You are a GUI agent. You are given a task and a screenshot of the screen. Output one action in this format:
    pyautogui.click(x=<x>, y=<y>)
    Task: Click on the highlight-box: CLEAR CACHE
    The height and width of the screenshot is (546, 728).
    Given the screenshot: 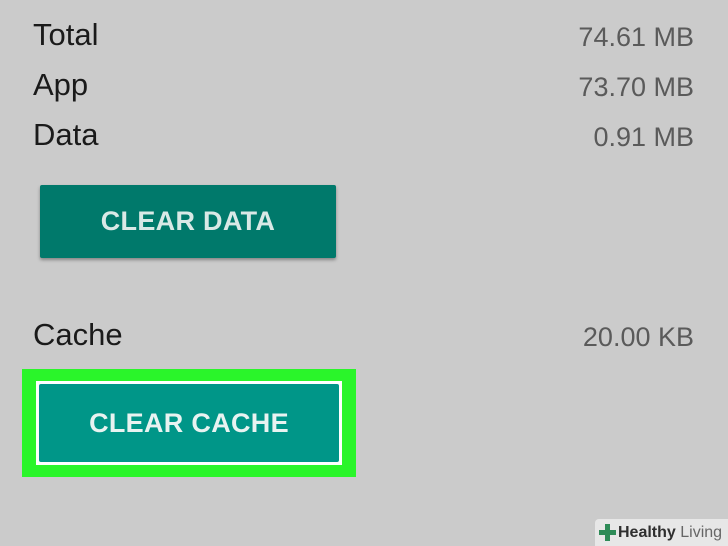 What is the action you would take?
    pyautogui.click(x=189, y=423)
    